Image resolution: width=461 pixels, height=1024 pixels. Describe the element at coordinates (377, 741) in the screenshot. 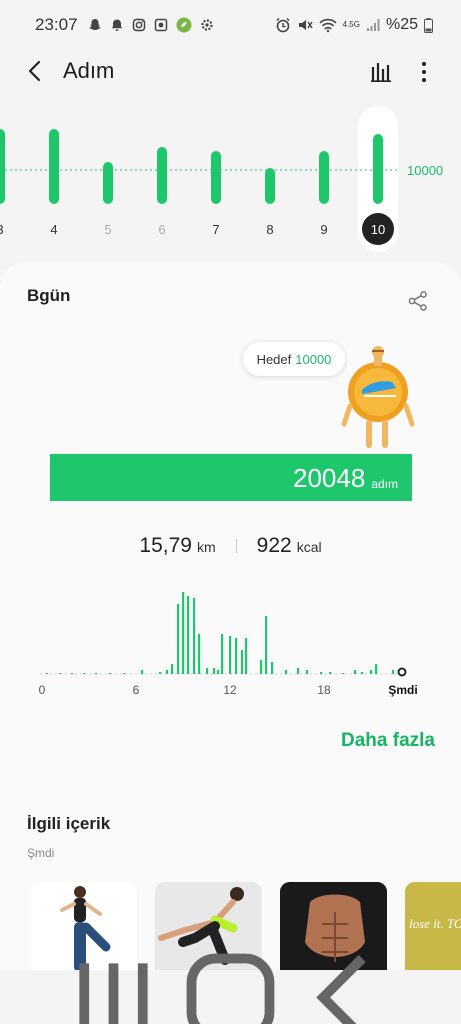

I see `more-button: Daha fazla` at that location.